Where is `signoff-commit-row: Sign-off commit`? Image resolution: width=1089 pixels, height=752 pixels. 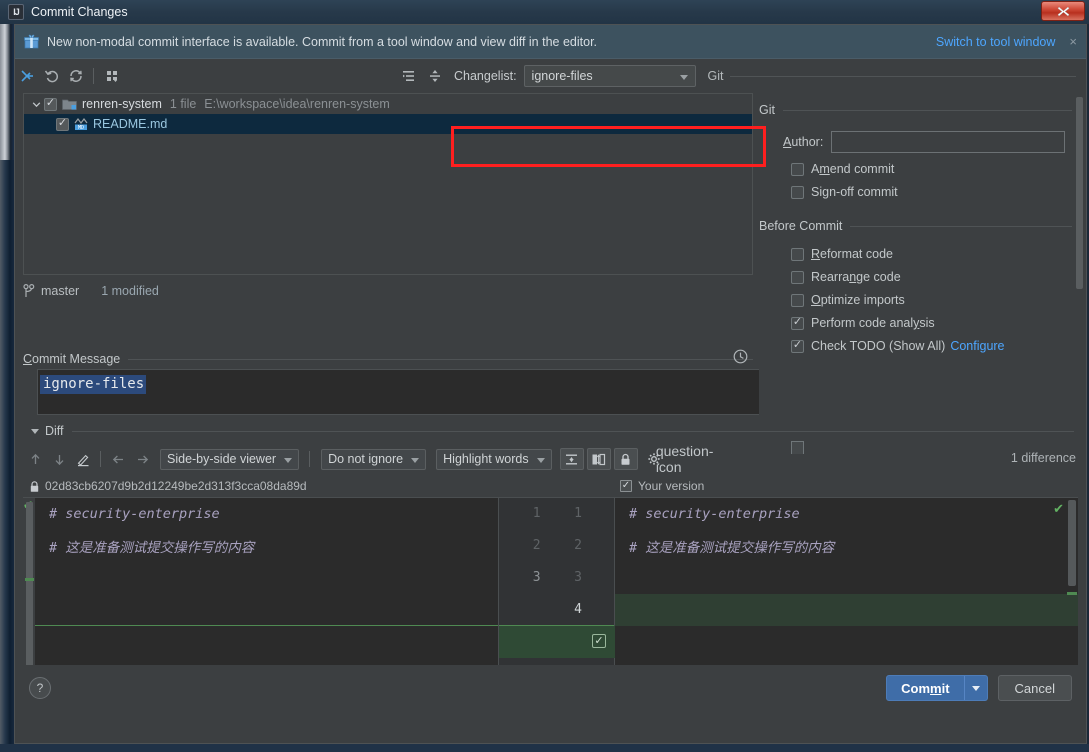
signoff-commit-row: Sign-off commit is located at coordinates (938, 192).